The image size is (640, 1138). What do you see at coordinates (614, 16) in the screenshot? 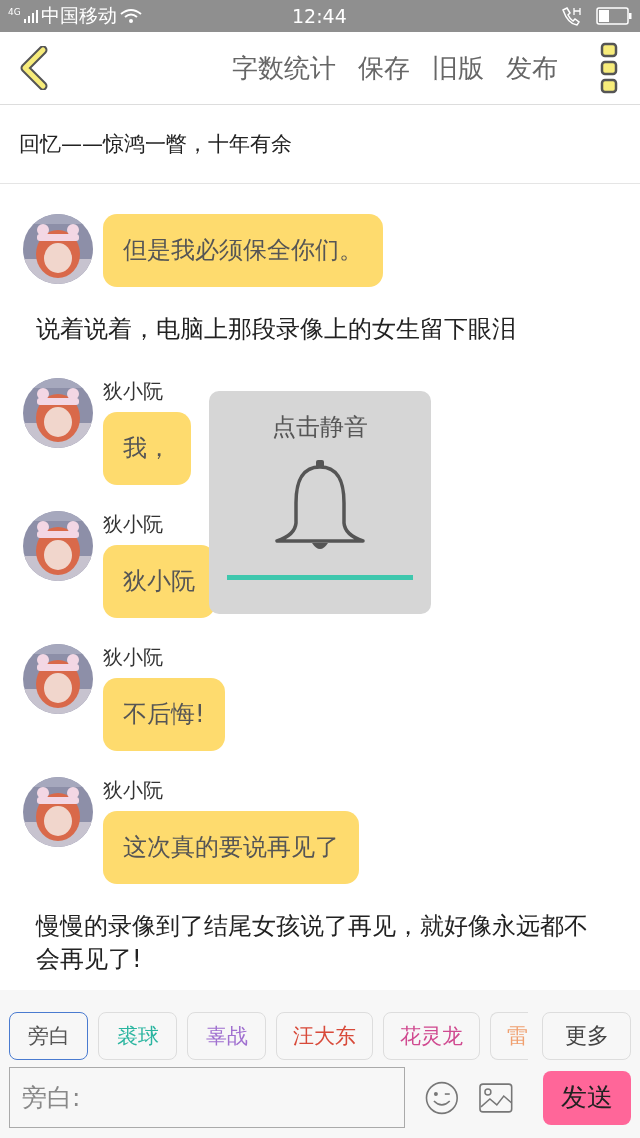
I see `battery-icon` at bounding box center [614, 16].